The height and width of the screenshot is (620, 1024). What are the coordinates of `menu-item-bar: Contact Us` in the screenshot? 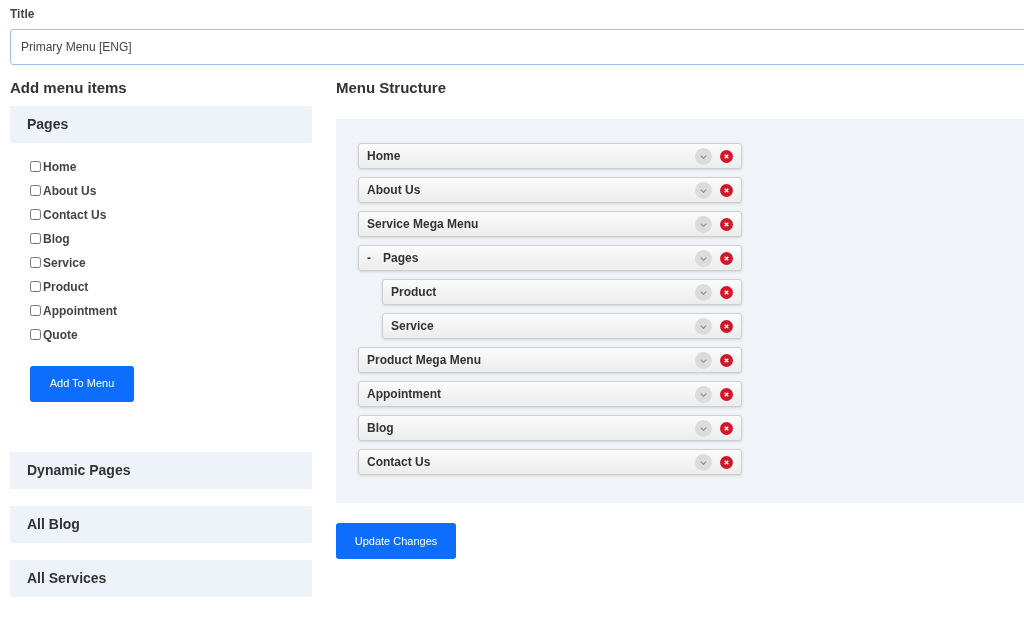 It's located at (550, 462).